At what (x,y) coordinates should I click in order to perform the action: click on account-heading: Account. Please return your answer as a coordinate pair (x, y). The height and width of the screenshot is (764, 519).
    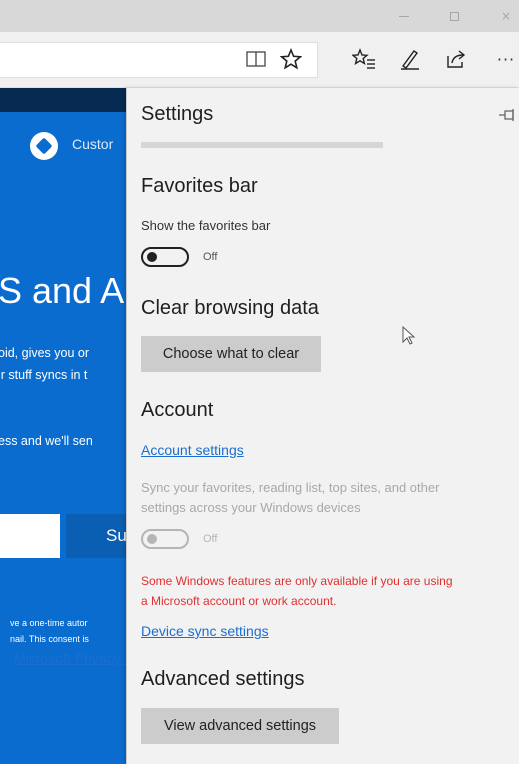
    Looking at the image, I should click on (177, 410).